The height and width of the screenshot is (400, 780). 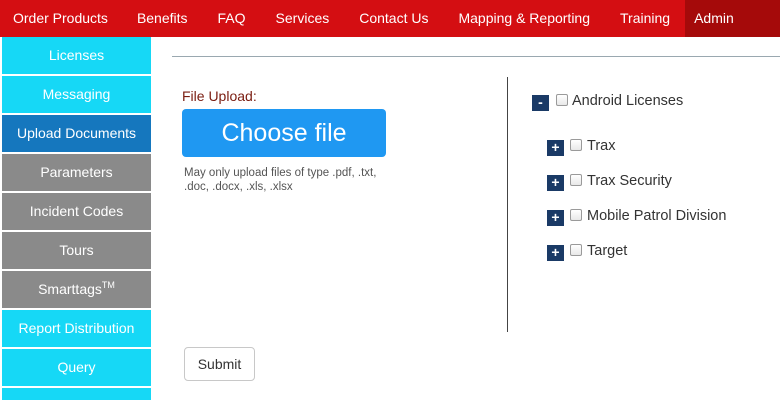 I want to click on nav-faq: FAQ, so click(x=232, y=18).